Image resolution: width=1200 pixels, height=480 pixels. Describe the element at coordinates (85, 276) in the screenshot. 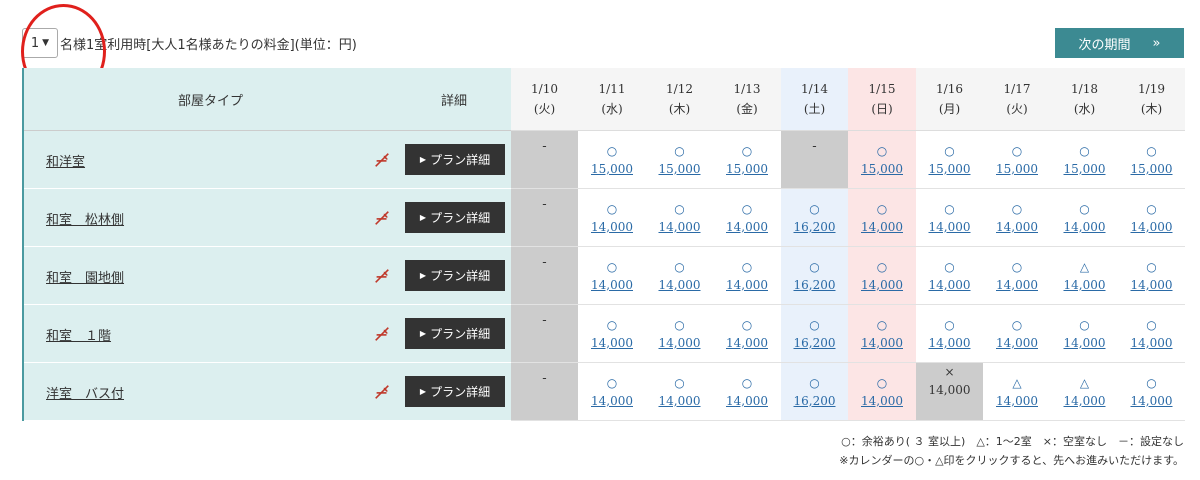

I see `room-name-link: 和室 園地側` at that location.